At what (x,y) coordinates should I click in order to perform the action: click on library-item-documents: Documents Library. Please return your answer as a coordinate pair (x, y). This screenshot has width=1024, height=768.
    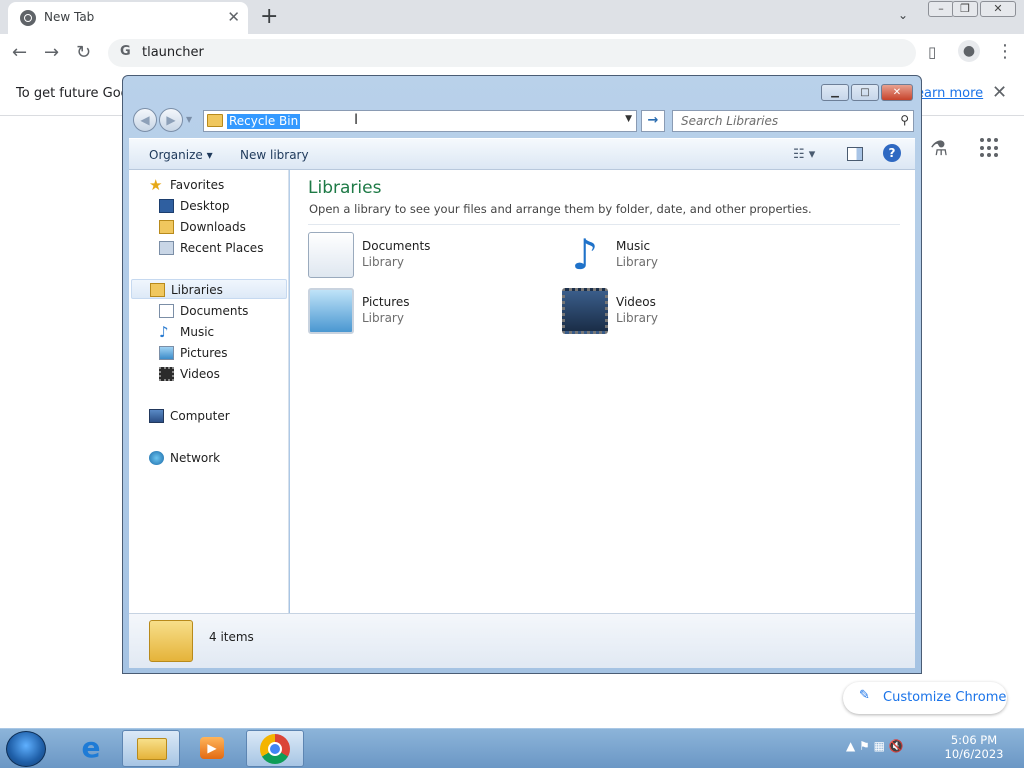
    Looking at the image, I should click on (418, 256).